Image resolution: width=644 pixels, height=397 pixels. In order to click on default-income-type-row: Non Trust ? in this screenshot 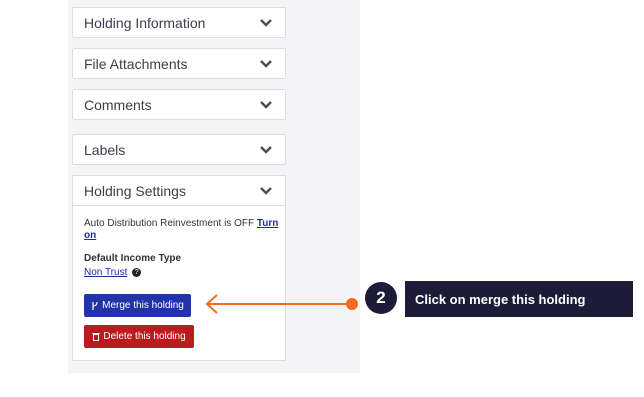, I will do `click(113, 273)`.